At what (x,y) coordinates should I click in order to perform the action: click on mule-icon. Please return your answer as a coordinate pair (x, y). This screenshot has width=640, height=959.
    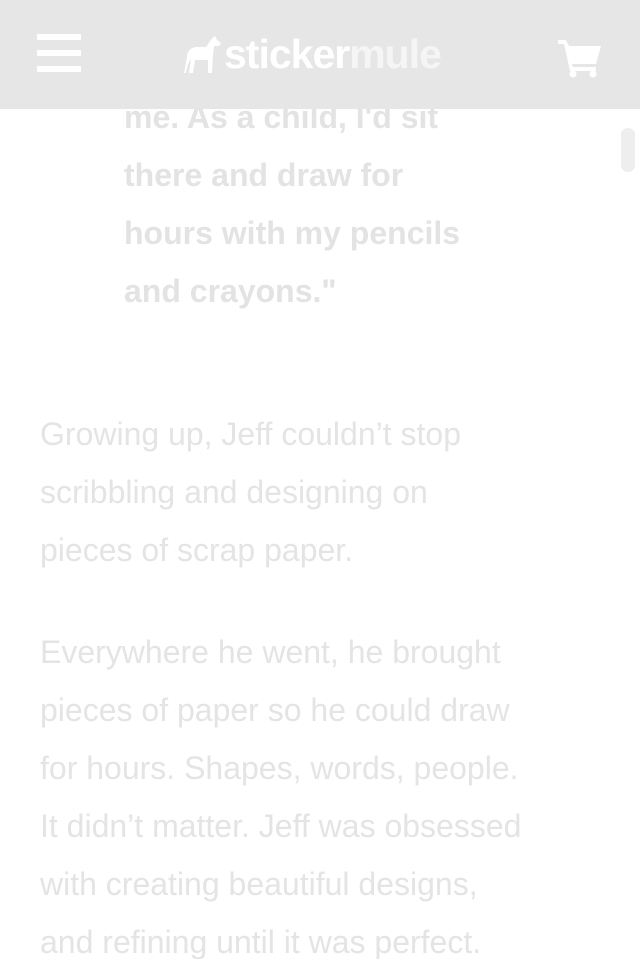
    Looking at the image, I should click on (202, 54).